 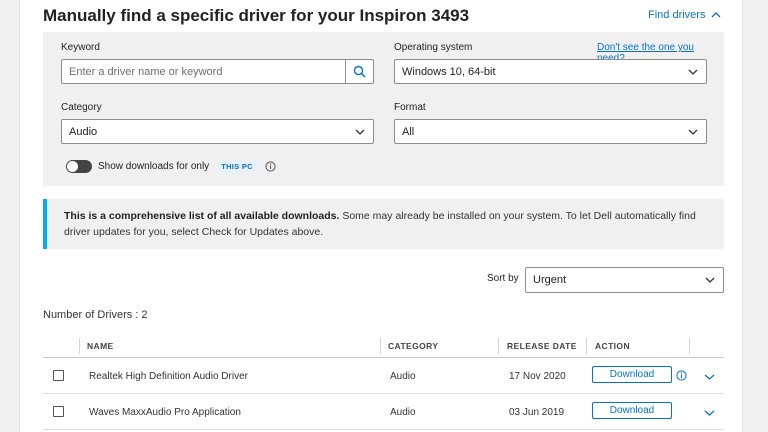 What do you see at coordinates (221, 71) in the screenshot?
I see `keyword-input` at bounding box center [221, 71].